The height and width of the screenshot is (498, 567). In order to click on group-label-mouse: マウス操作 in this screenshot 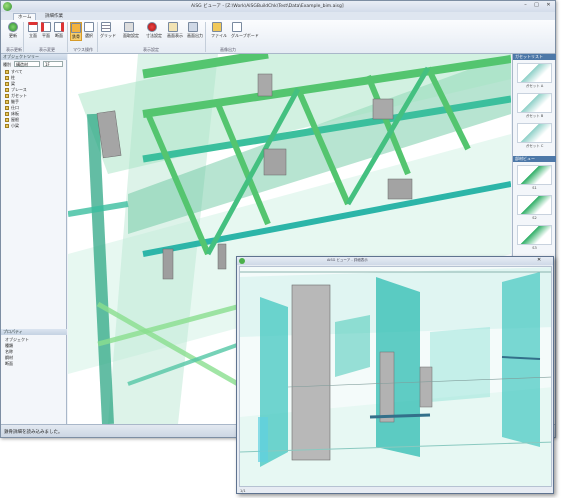, I will do `click(83, 49)`.